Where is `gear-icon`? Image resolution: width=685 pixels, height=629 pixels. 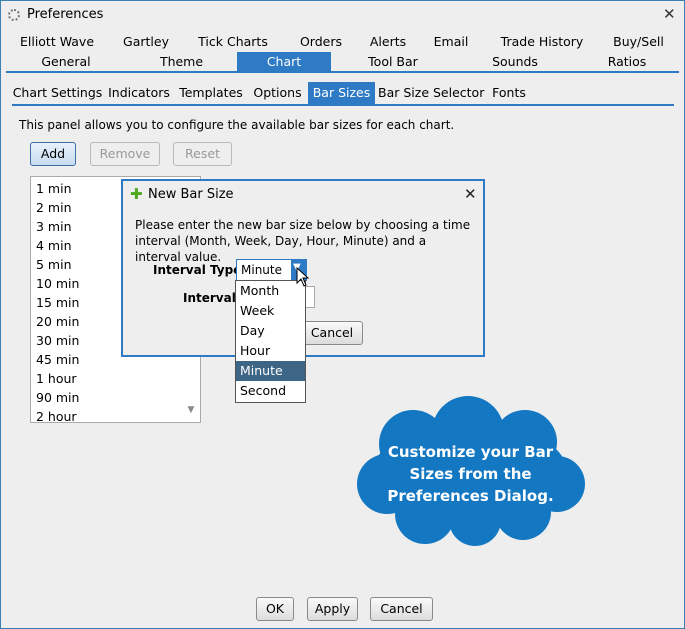
gear-icon is located at coordinates (14, 15).